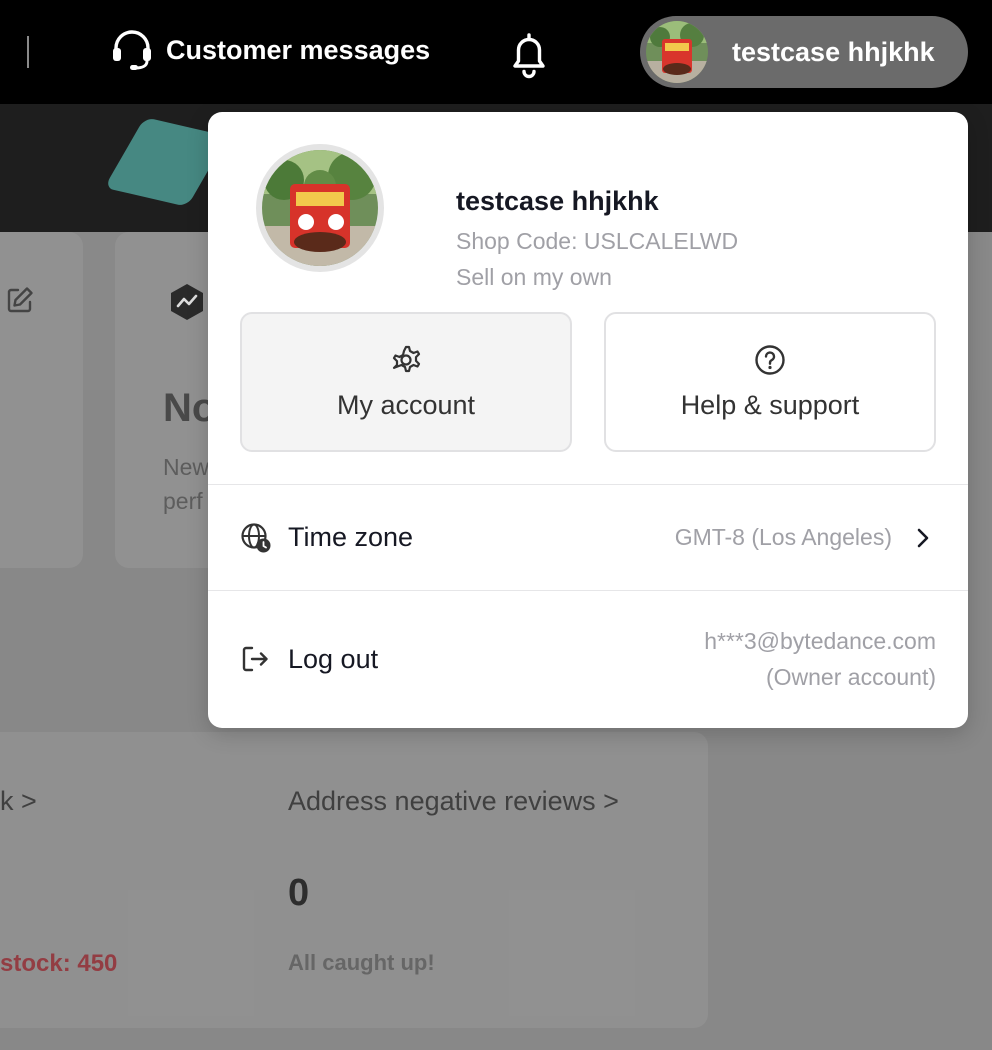  What do you see at coordinates (406, 358) in the screenshot?
I see `gear-icon` at bounding box center [406, 358].